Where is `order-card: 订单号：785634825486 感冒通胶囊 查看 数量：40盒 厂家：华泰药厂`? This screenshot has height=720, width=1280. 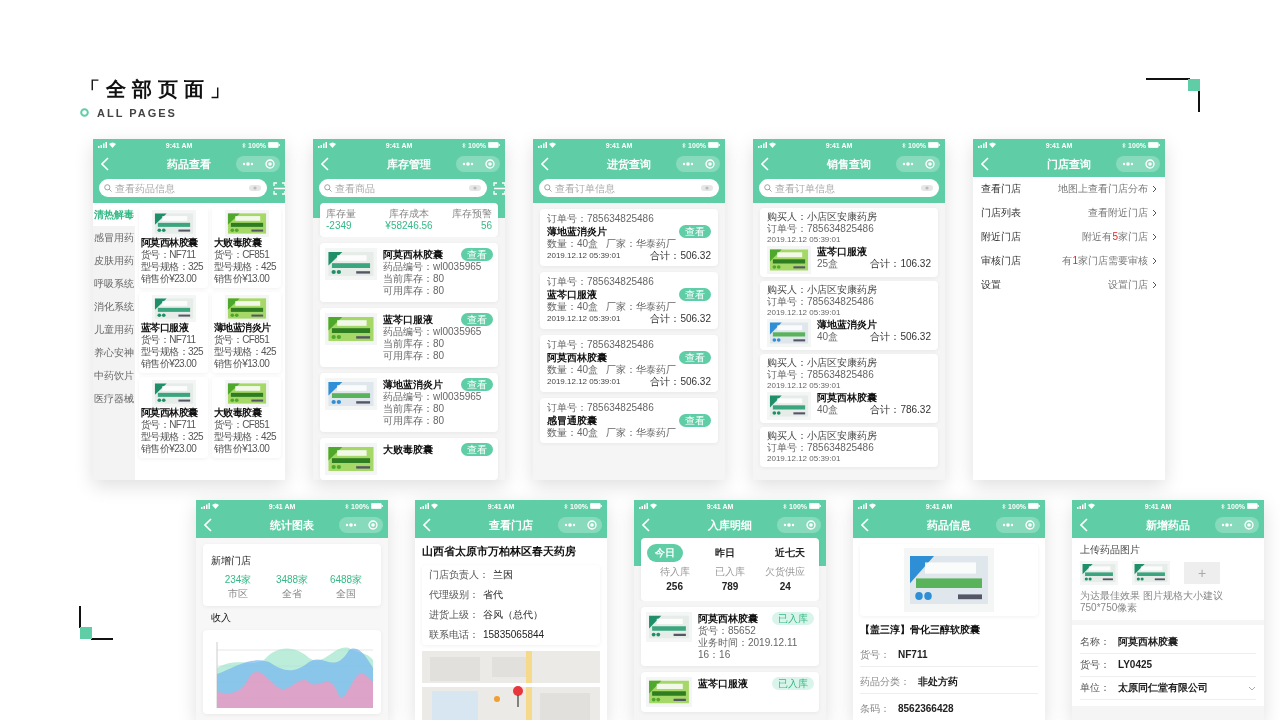 order-card: 订单号：785634825486 感冒通胶囊 查看 数量：40盒 厂家：华泰药厂 is located at coordinates (629, 420).